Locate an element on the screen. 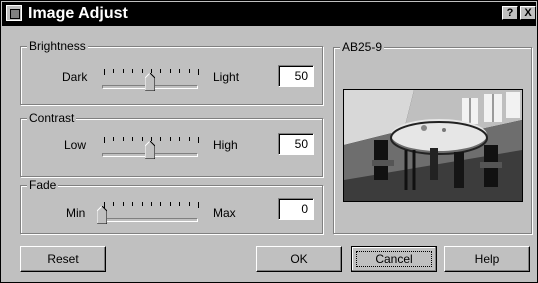  cancel-button: Cancel is located at coordinates (394, 259).